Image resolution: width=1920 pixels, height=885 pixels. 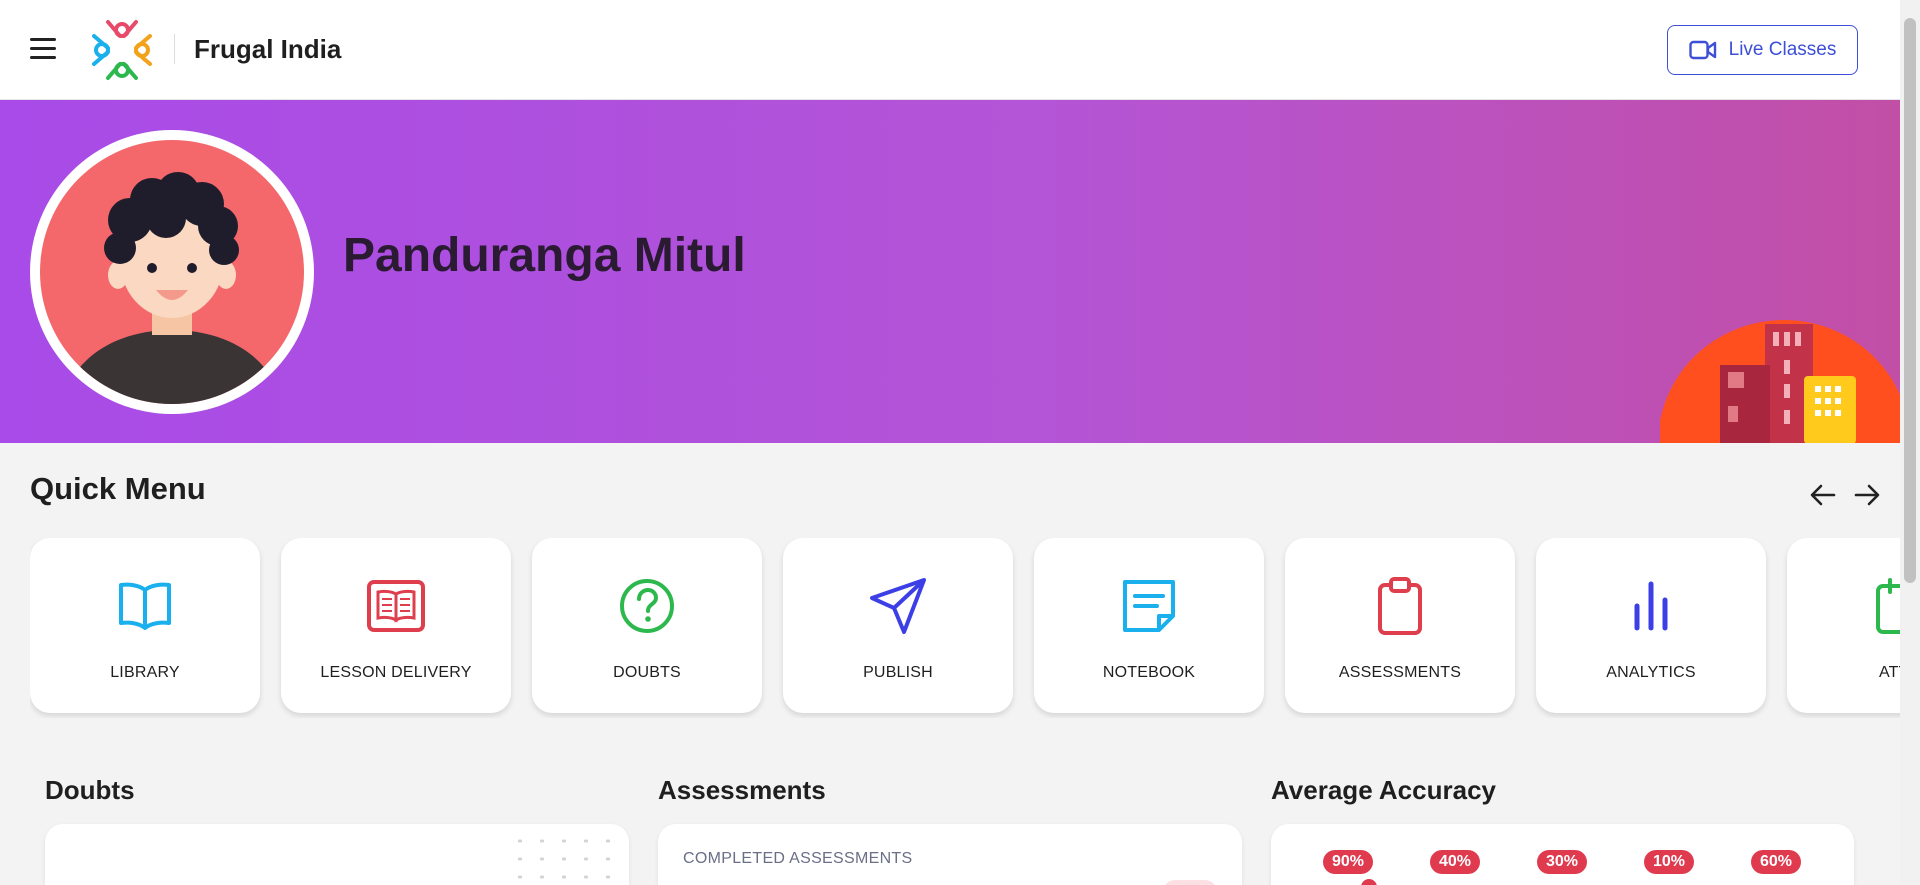 I want to click on quick-menu-label: LESSON DELIVERY, so click(x=396, y=672).